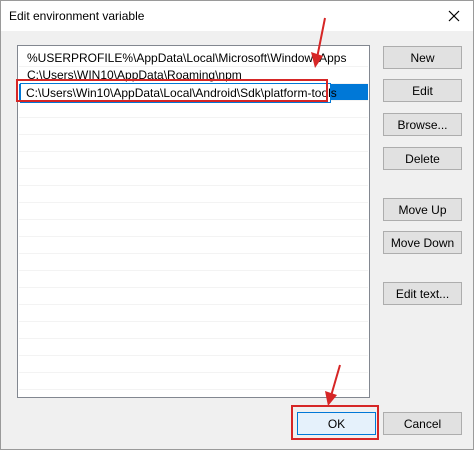 The image size is (474, 450). What do you see at coordinates (336, 423) in the screenshot?
I see `ok-button: OK` at bounding box center [336, 423].